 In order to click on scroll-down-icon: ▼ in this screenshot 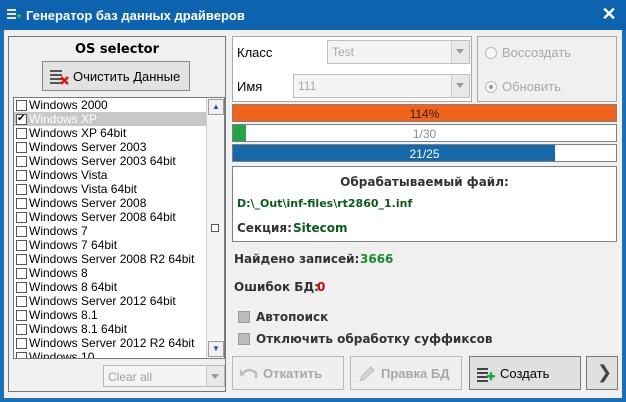, I will do `click(216, 349)`.